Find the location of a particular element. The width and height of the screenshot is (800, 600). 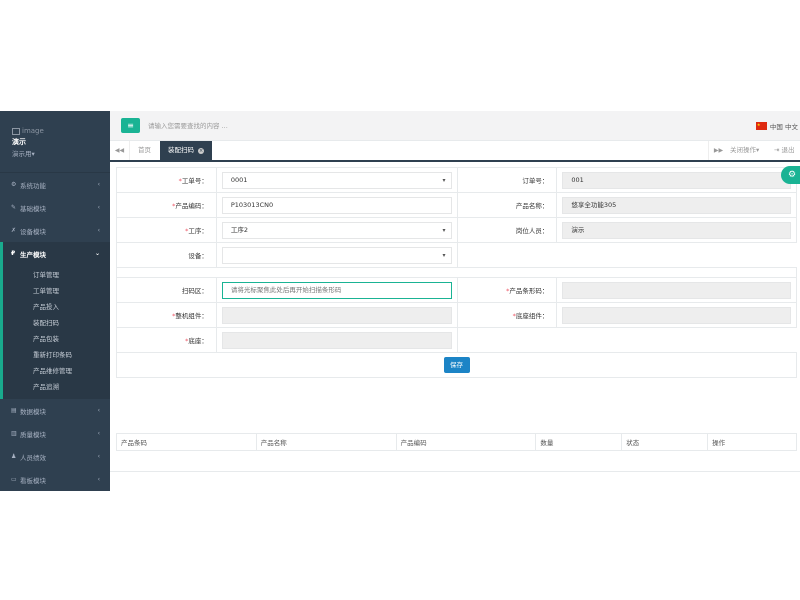

save-button: 保存 is located at coordinates (456, 365).